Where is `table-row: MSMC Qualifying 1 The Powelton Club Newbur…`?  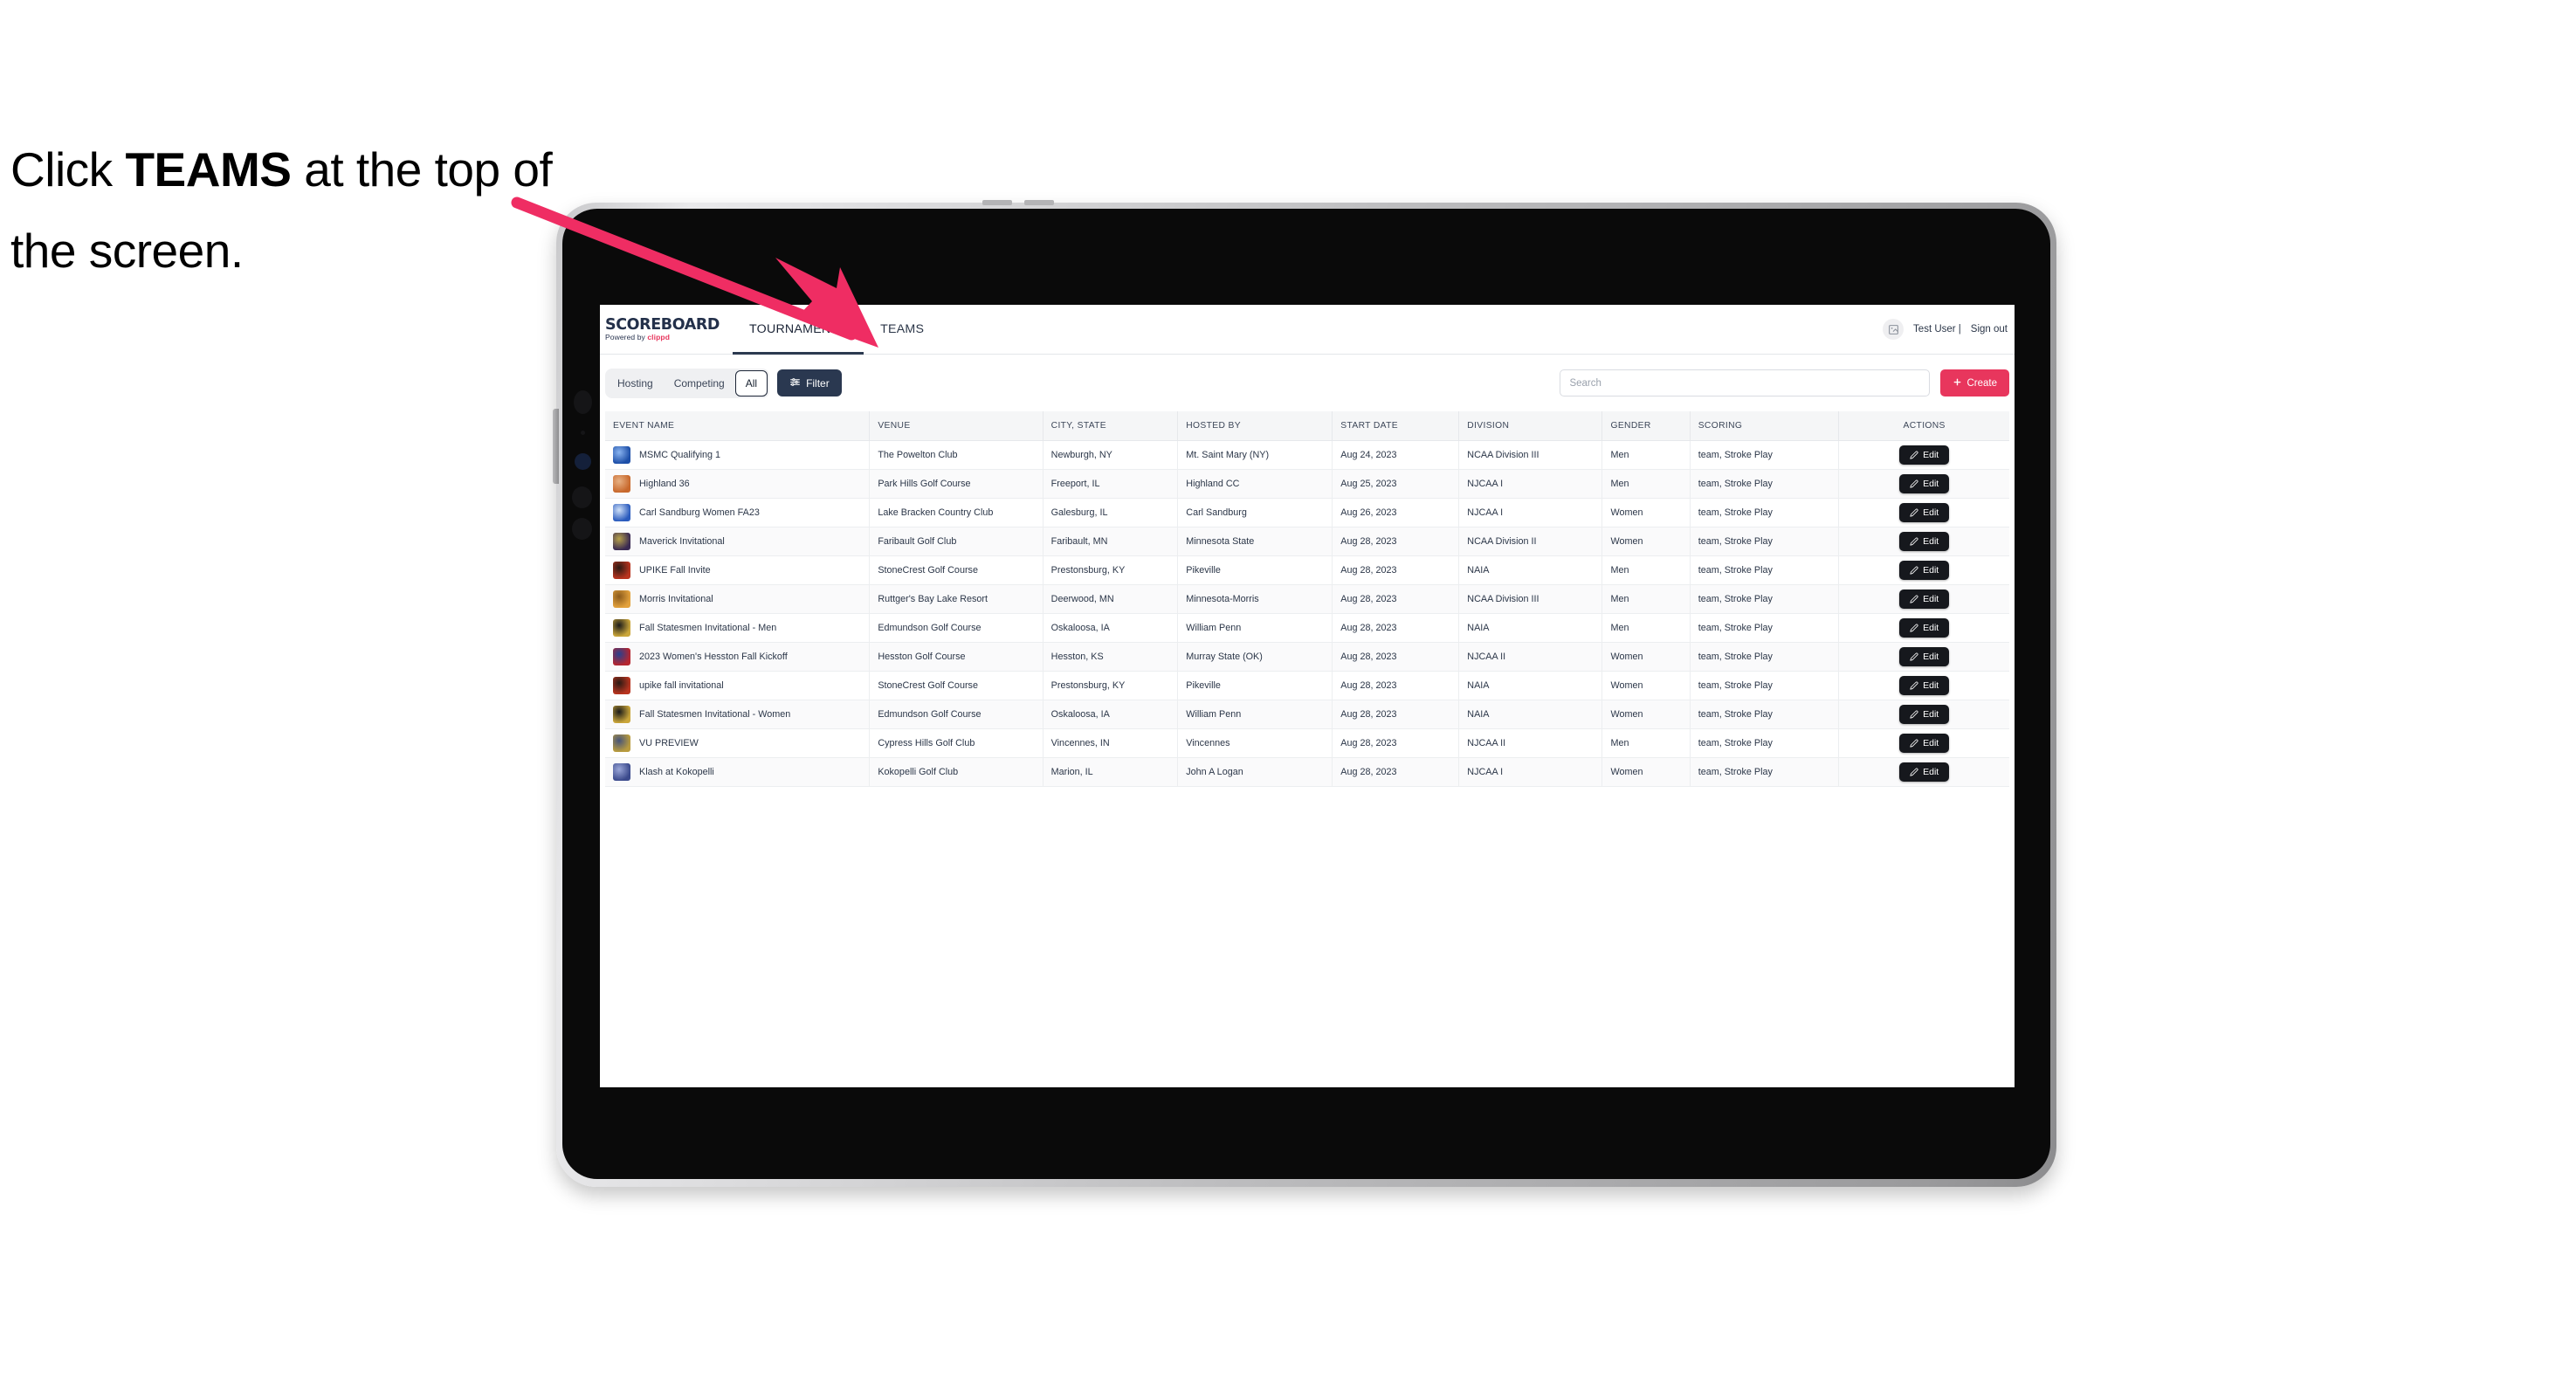 table-row: MSMC Qualifying 1 The Powelton Club Newbur… is located at coordinates (1307, 455).